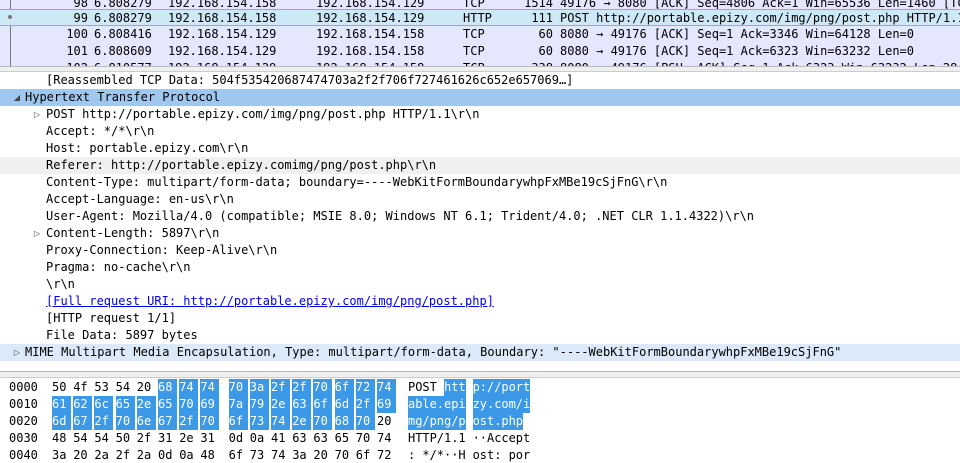  What do you see at coordinates (259, 455) in the screenshot?
I see `hex-byte: 73` at bounding box center [259, 455].